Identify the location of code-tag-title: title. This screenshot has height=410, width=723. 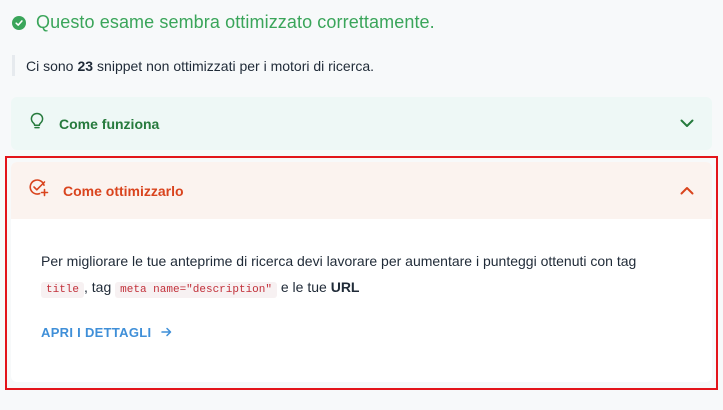
(63, 290).